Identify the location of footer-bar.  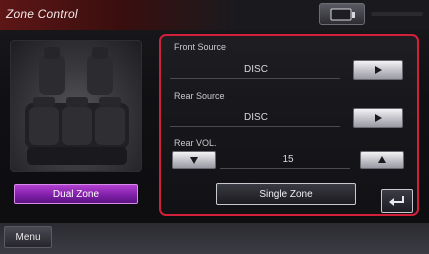
(214, 238).